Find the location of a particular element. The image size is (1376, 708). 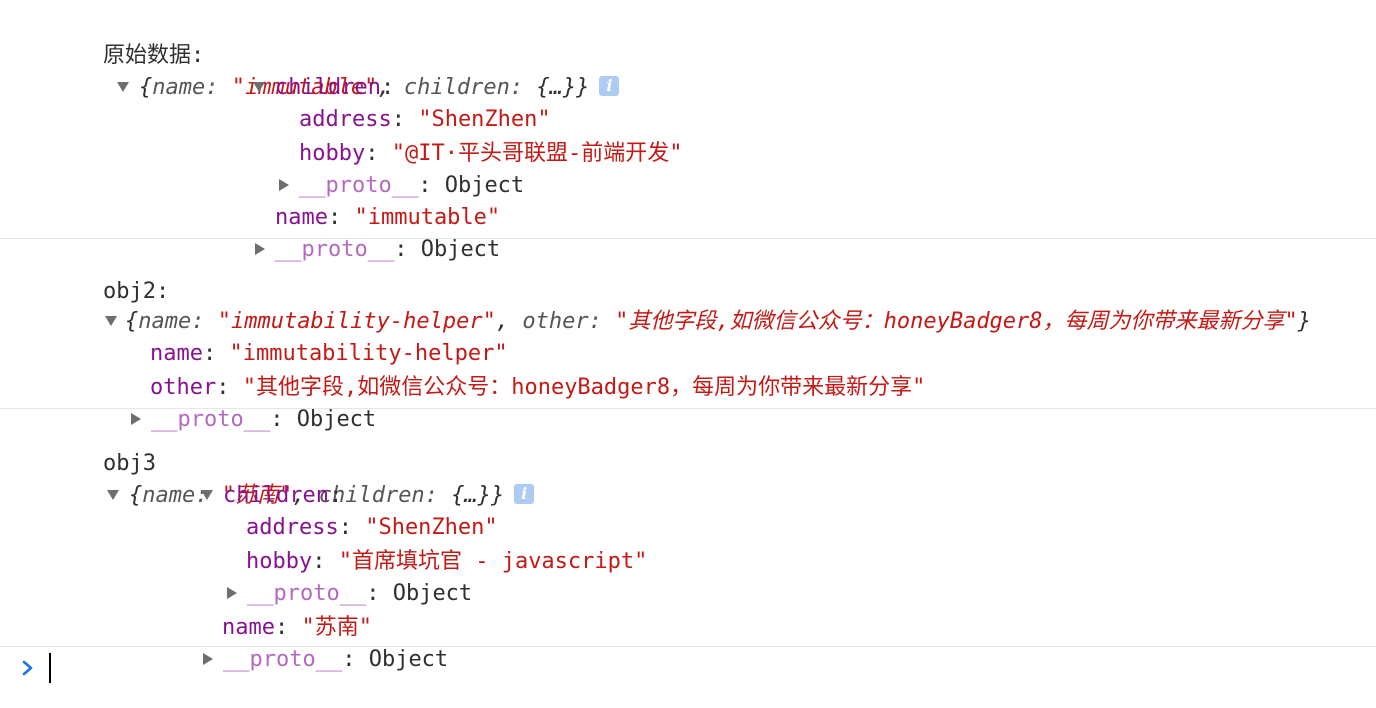

log2-label-row: obj2: is located at coordinates (109, 274).